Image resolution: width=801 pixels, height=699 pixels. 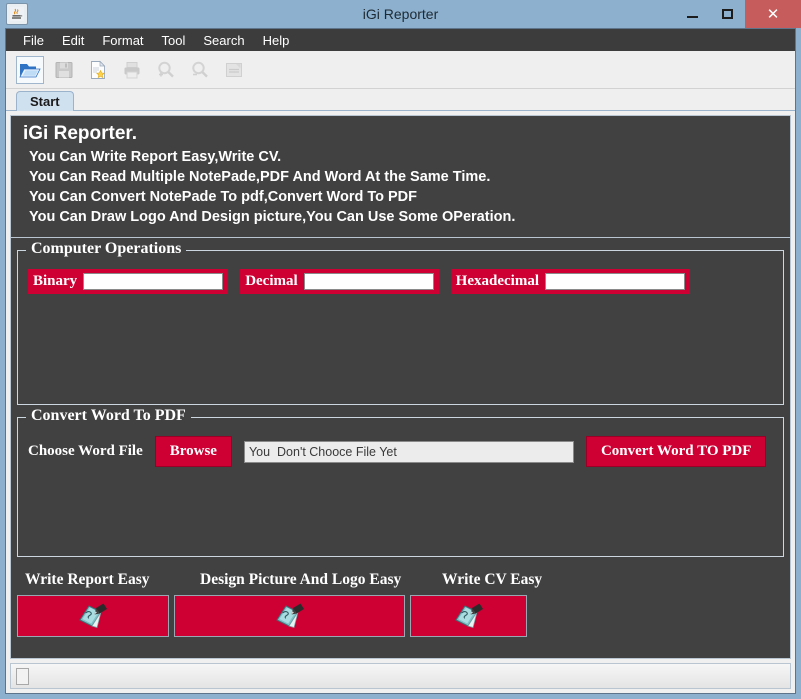 I want to click on file-path-input, so click(x=408, y=451).